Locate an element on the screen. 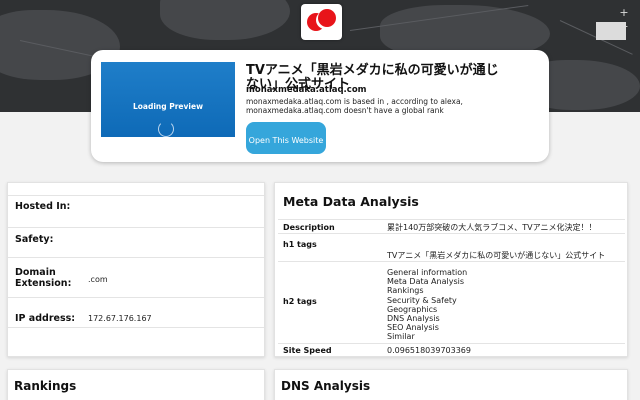  zoom-in-button: + is located at coordinates (624, 13).